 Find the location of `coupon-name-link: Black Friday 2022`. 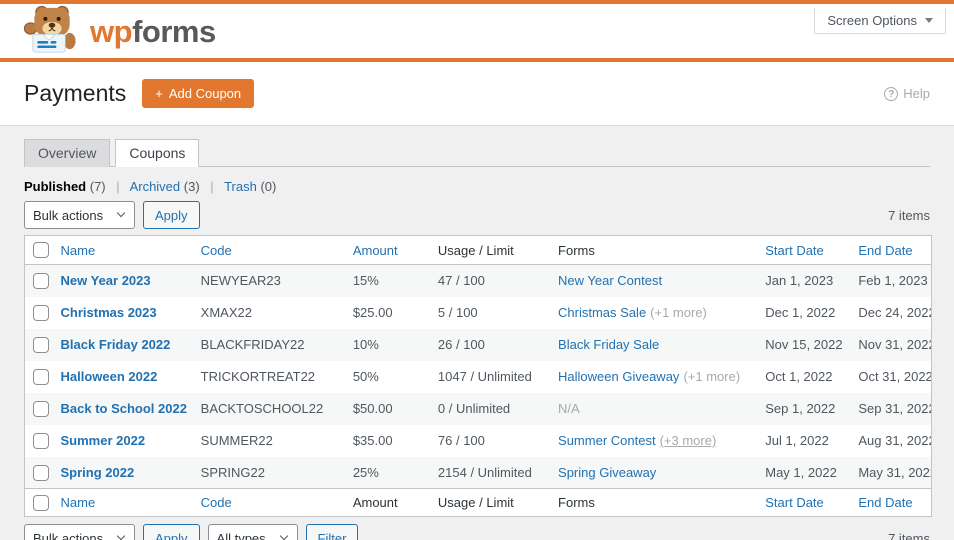

coupon-name-link: Black Friday 2022 is located at coordinates (116, 344).